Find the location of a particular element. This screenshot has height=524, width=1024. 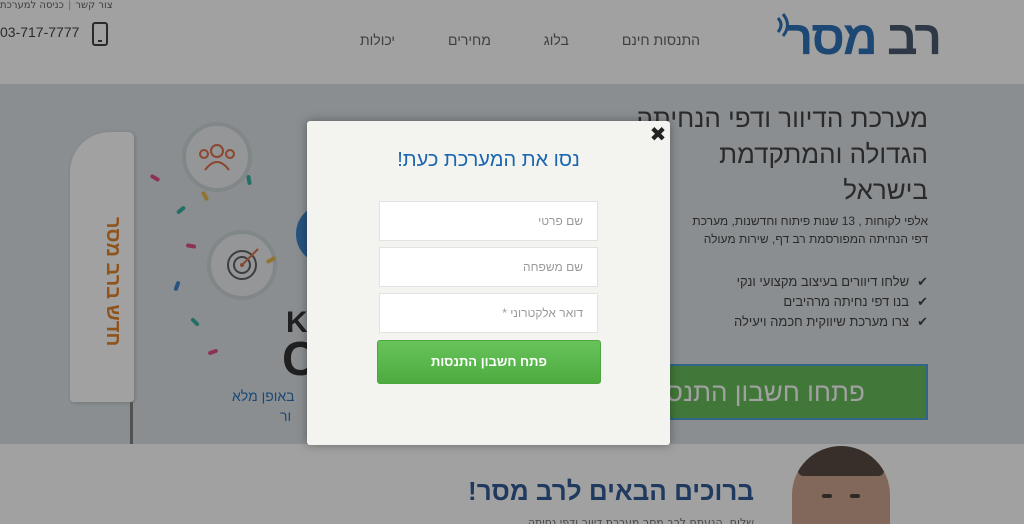

last-name-field is located at coordinates (488, 267).